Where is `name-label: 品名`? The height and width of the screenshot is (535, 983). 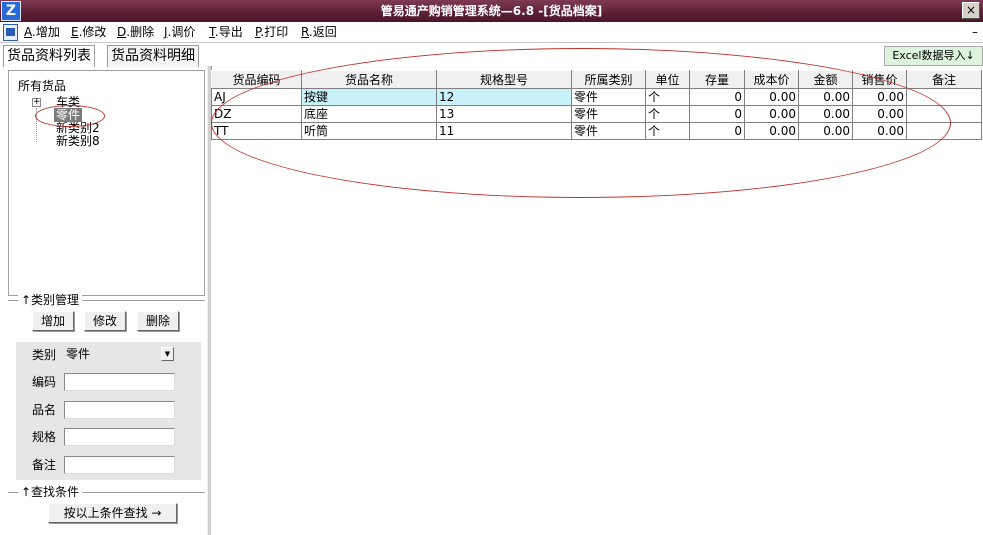 name-label: 品名 is located at coordinates (44, 410).